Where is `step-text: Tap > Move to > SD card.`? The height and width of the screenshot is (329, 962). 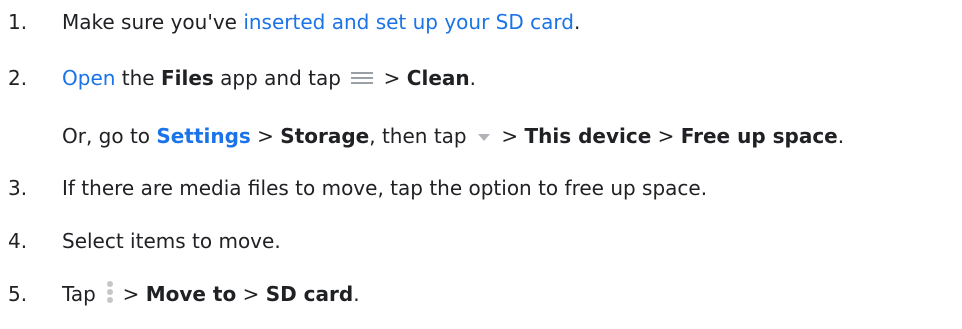
step-text: Tap > Move to > SD card. is located at coordinates (211, 294).